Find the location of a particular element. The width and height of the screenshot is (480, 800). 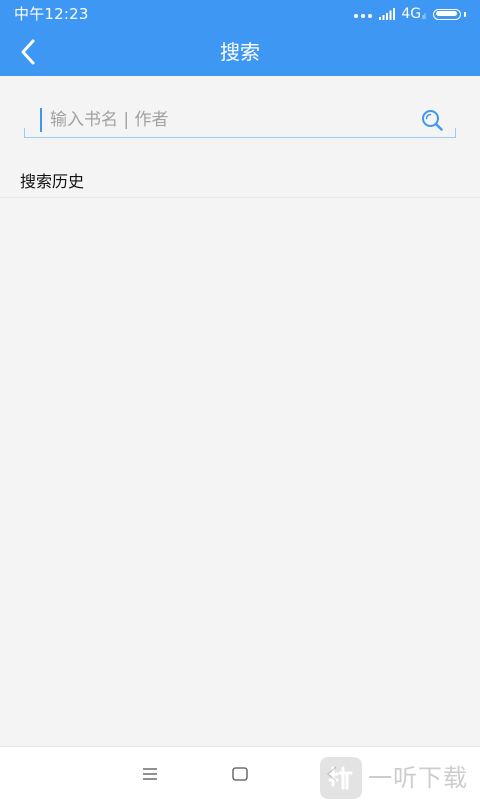

header-bar: 搜索 is located at coordinates (240, 52).